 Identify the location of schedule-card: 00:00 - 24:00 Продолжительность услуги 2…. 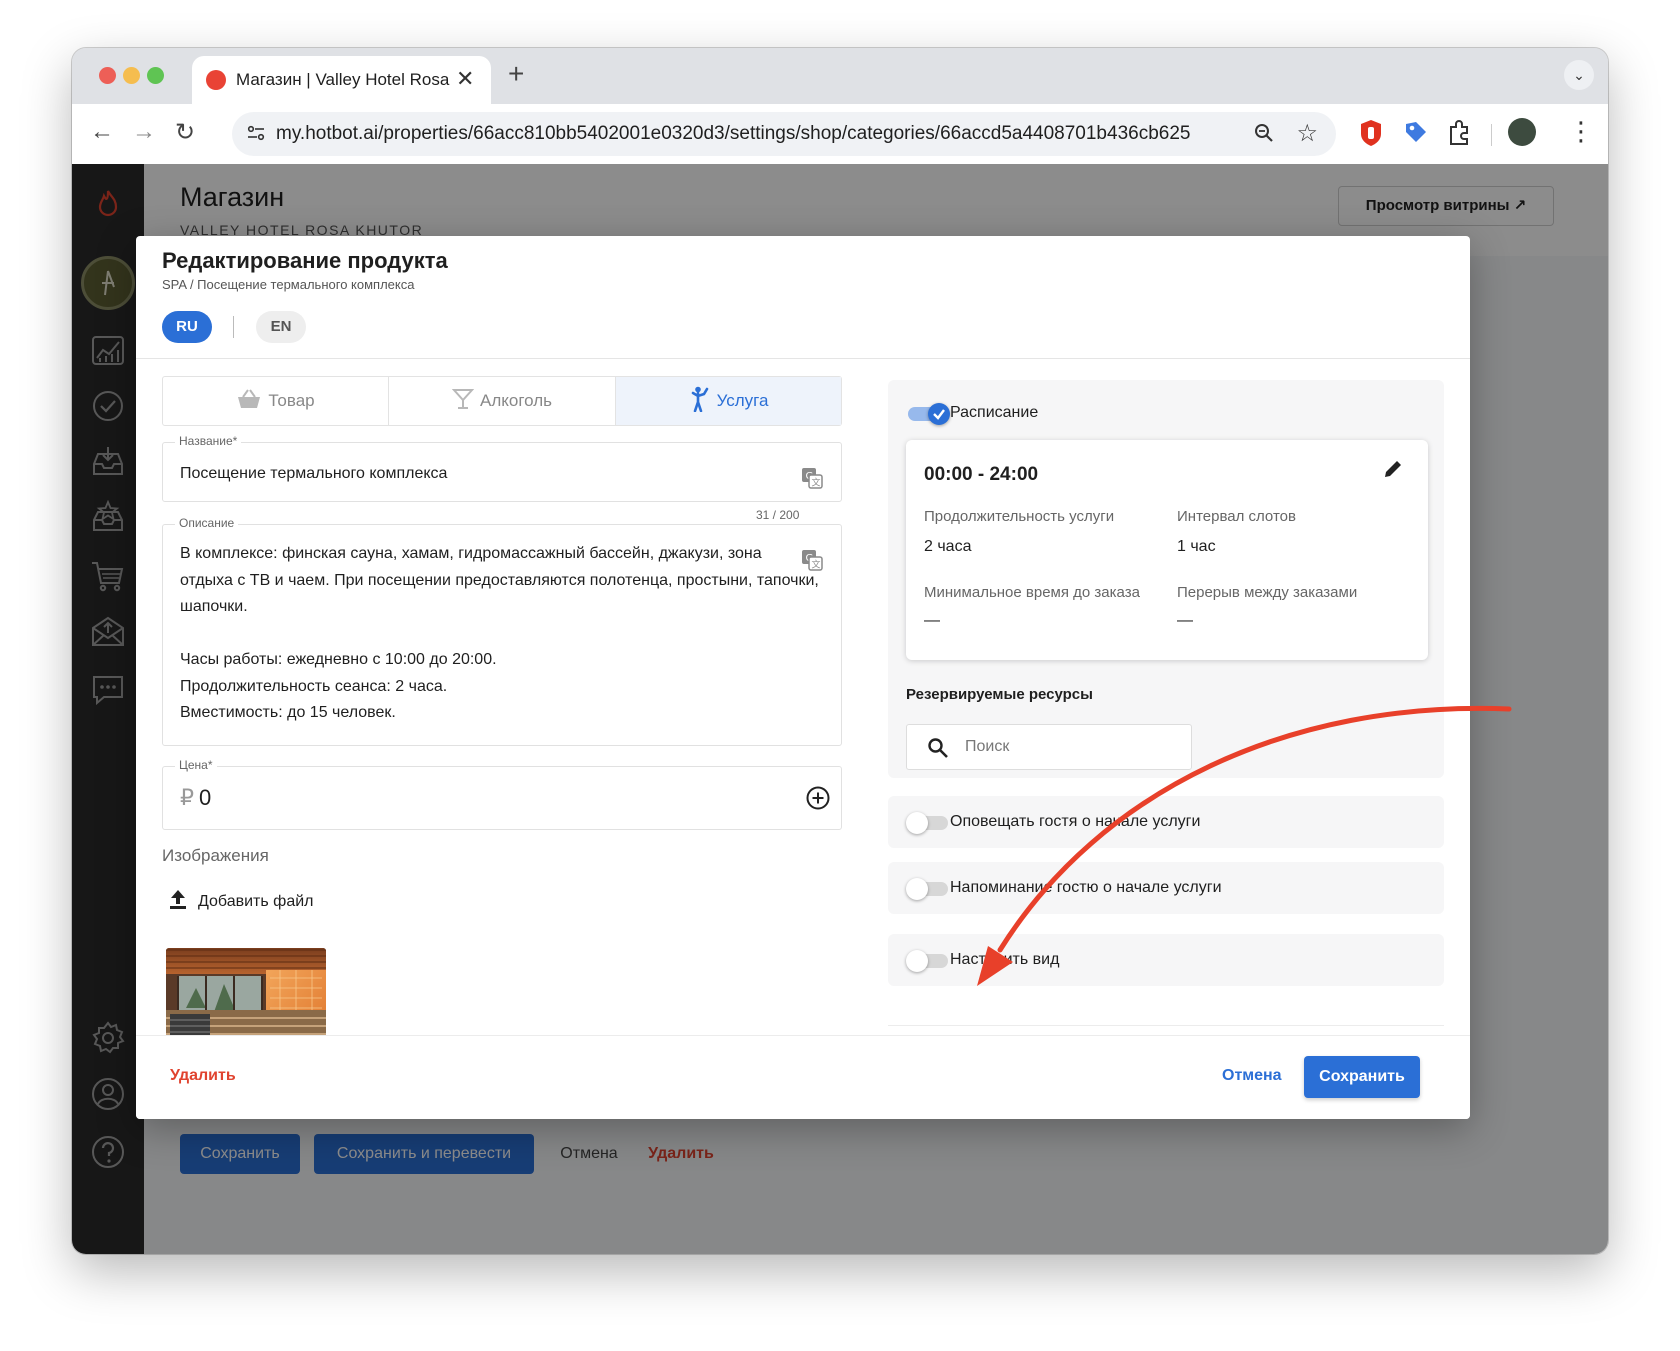
(1167, 550).